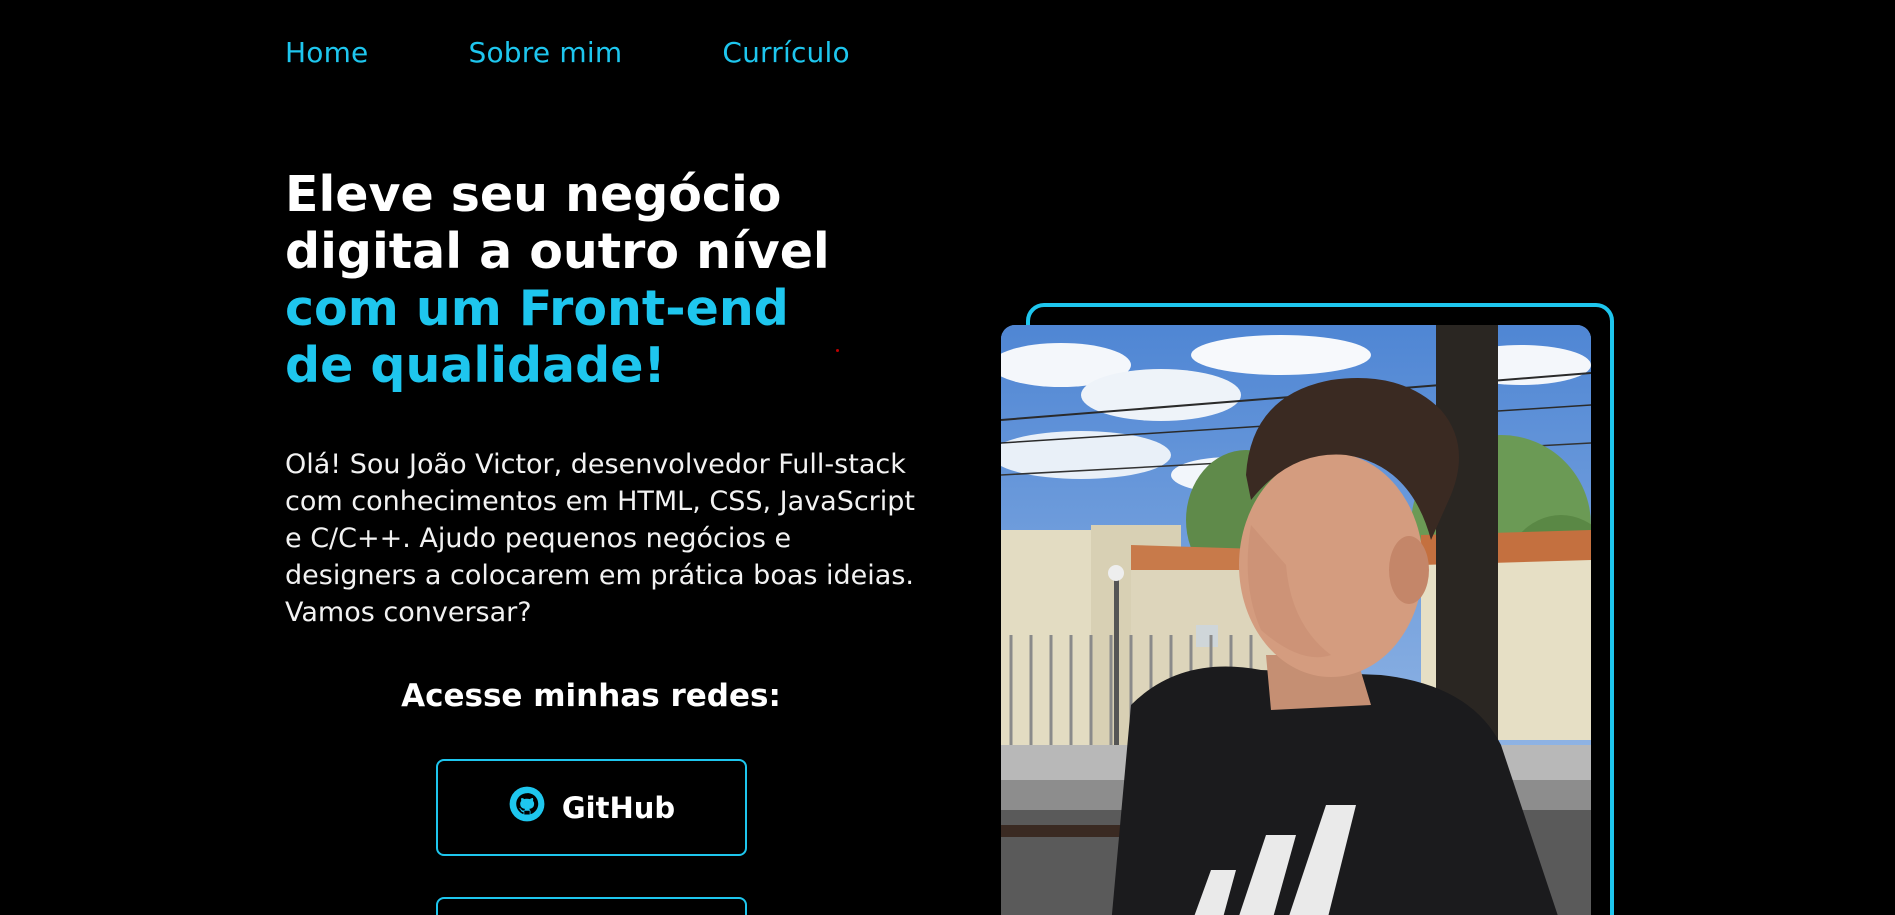 The width and height of the screenshot is (1895, 915). Describe the element at coordinates (785, 52) in the screenshot. I see `nav-resume-link: Currículo` at that location.